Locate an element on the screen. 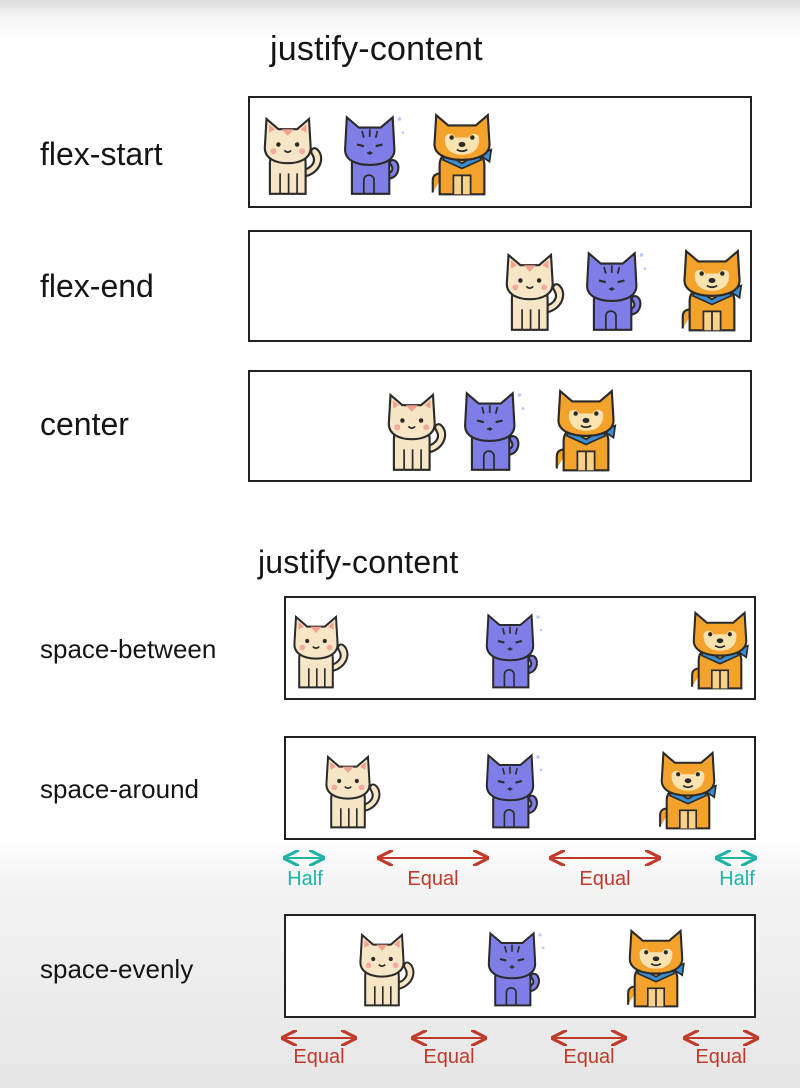 Image resolution: width=800 pixels, height=1088 pixels. annotation-half-left: Half is located at coordinates (305, 879).